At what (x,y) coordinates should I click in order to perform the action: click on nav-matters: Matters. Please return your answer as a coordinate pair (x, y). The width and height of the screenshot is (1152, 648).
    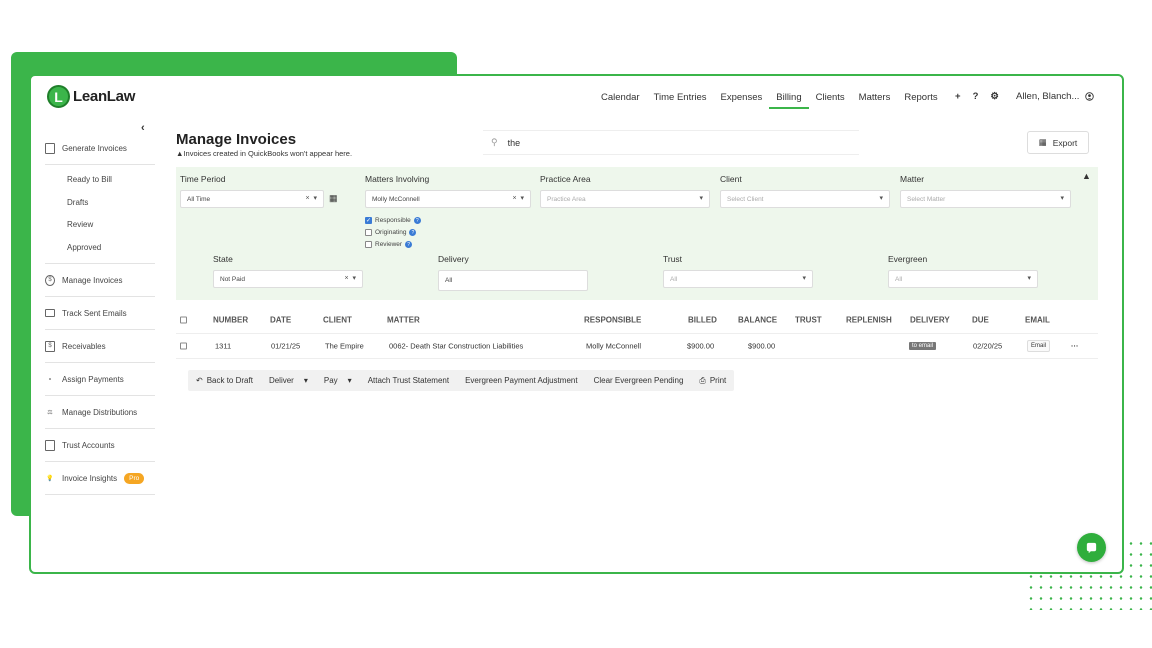
    Looking at the image, I should click on (875, 99).